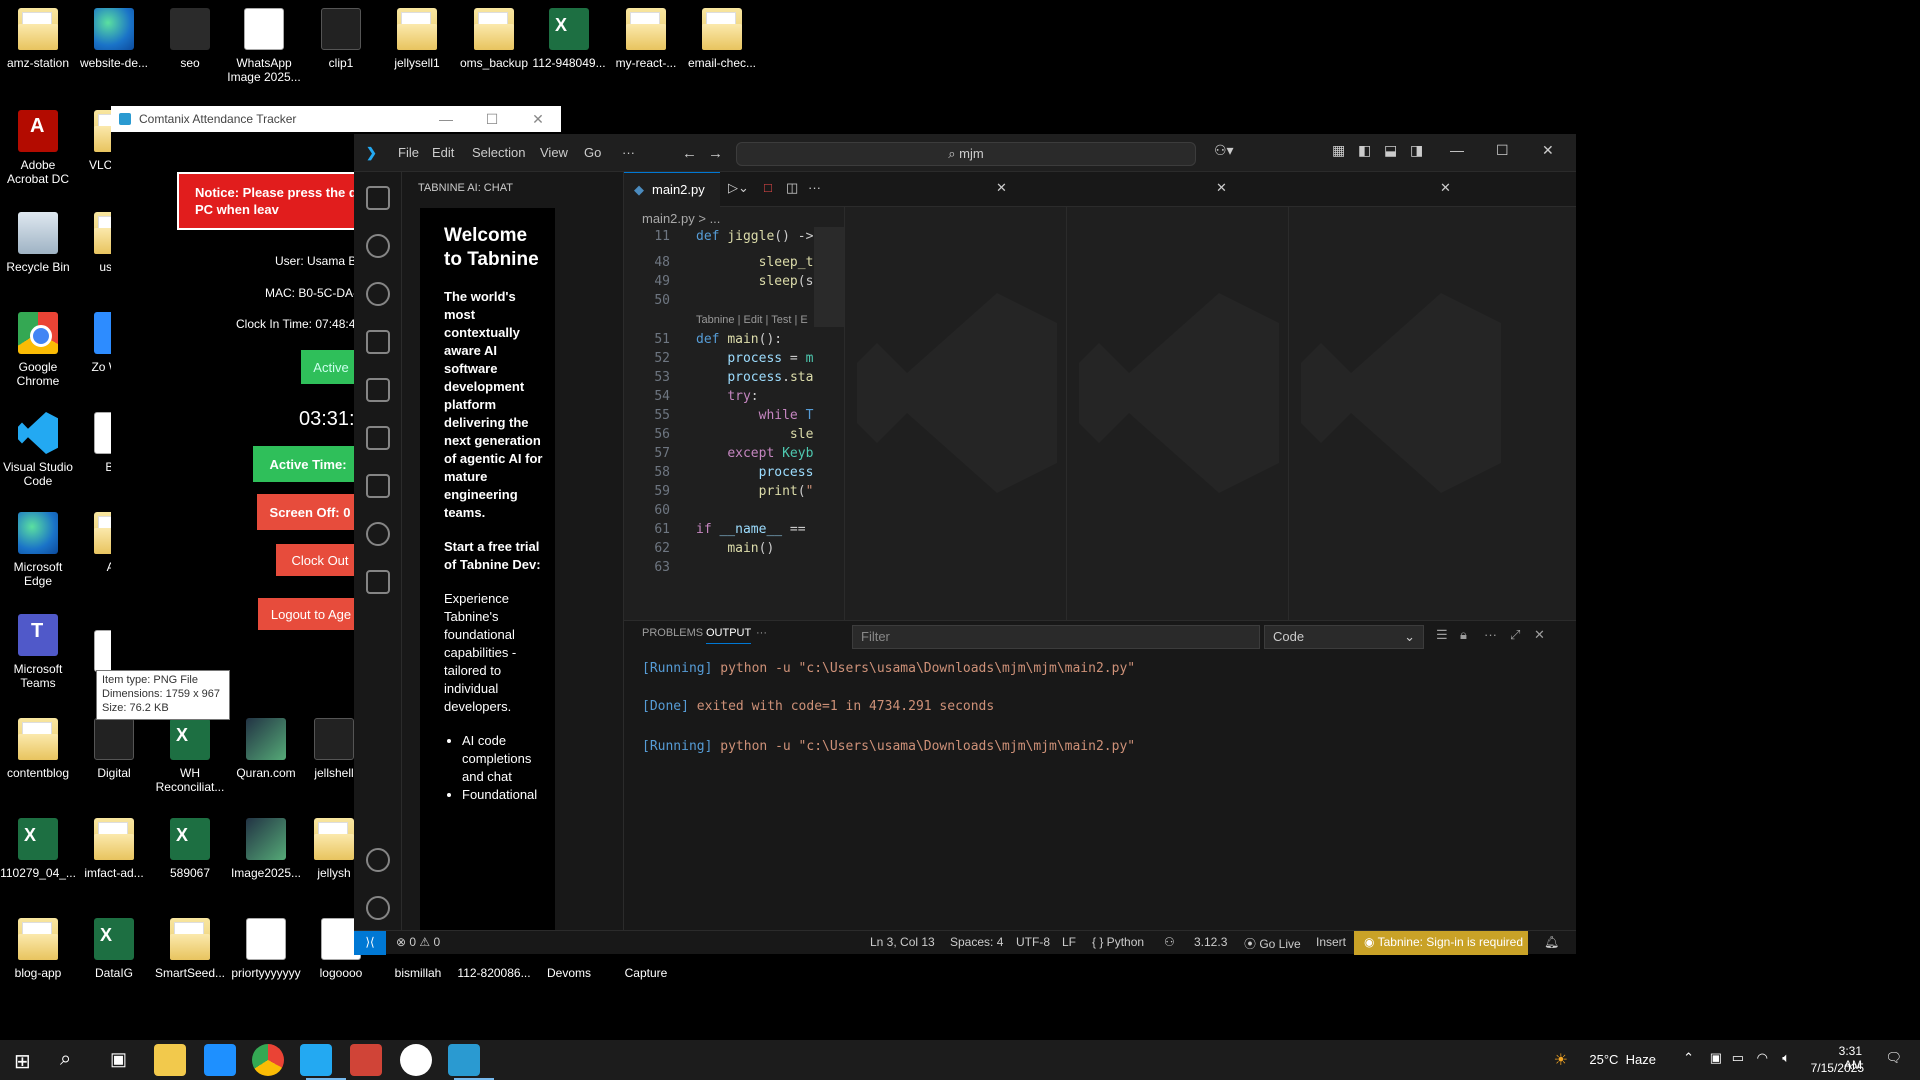  What do you see at coordinates (310, 512) in the screenshot?
I see `screen-off-button: Screen Off: 0` at bounding box center [310, 512].